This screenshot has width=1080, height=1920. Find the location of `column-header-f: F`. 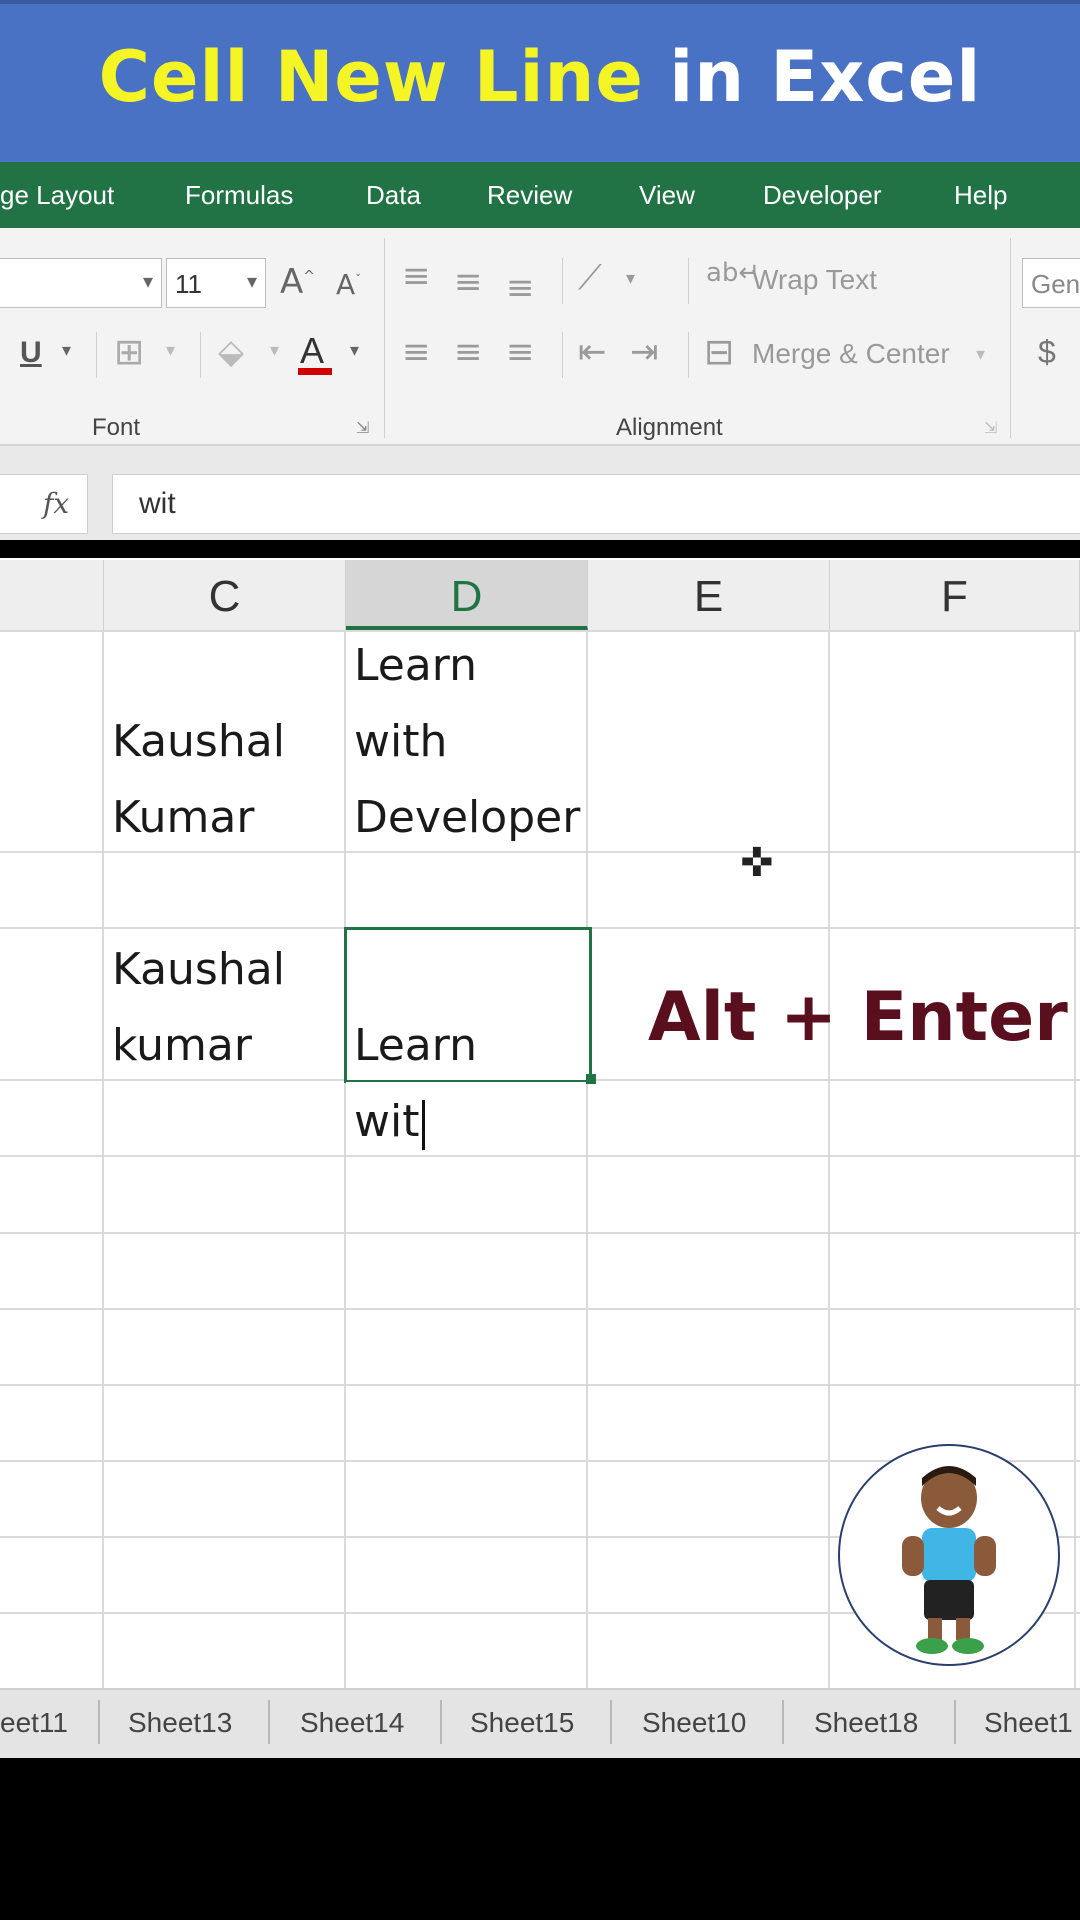

column-header-f: F is located at coordinates (955, 595).